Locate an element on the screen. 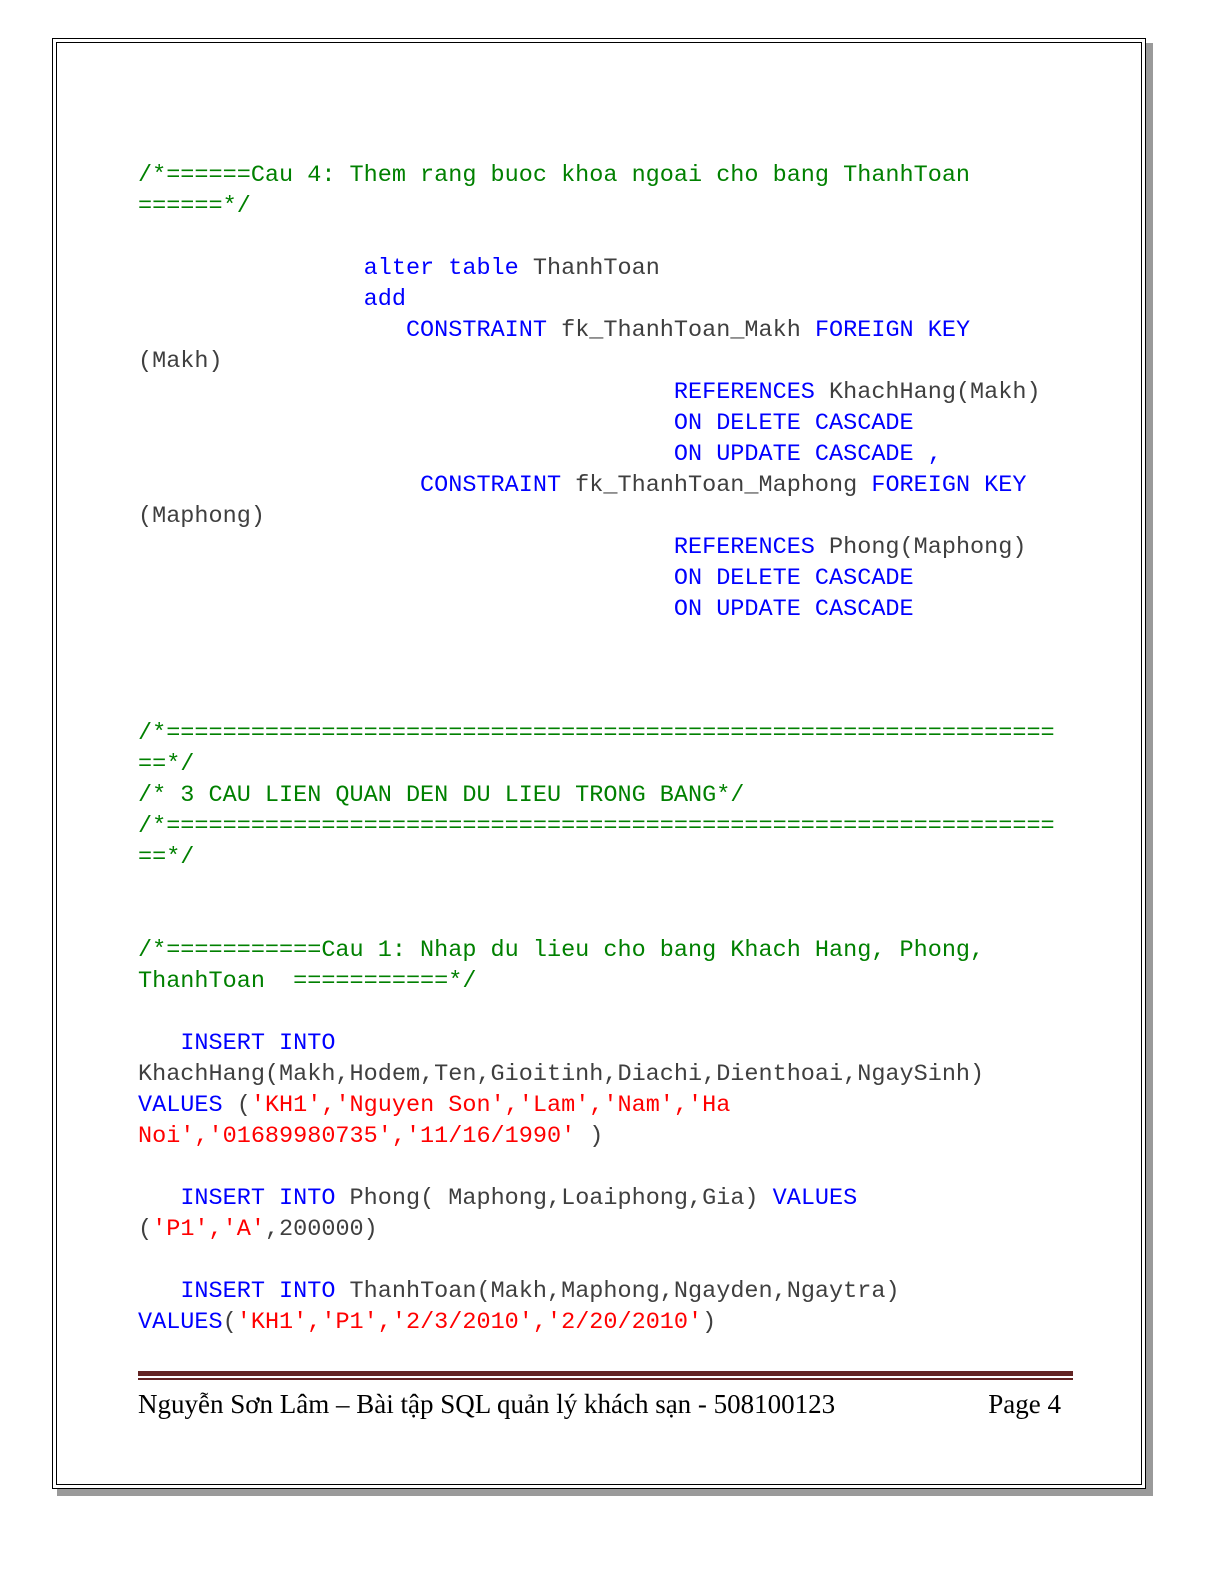  on-update-cascade-2: ON UPDATE CASCADE is located at coordinates (597, 609).